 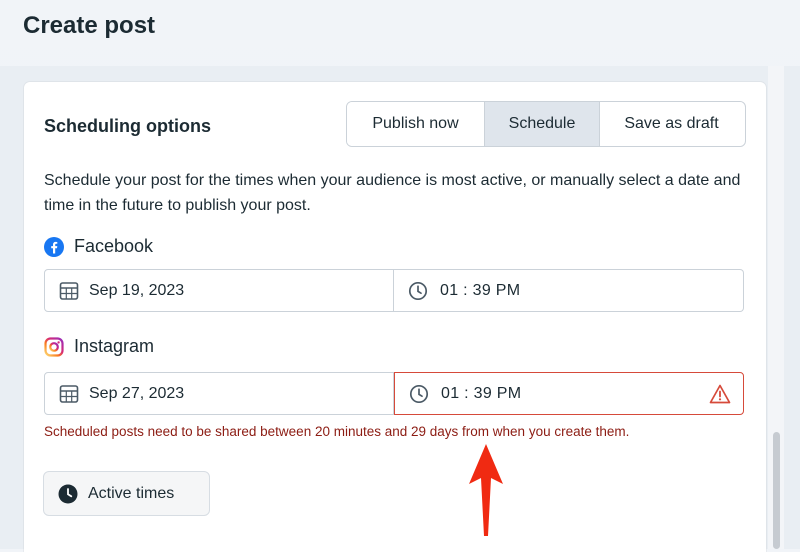 I want to click on instagram-schedule-row: Sep 27, 2023 01 : 39 PM, so click(x=394, y=393).